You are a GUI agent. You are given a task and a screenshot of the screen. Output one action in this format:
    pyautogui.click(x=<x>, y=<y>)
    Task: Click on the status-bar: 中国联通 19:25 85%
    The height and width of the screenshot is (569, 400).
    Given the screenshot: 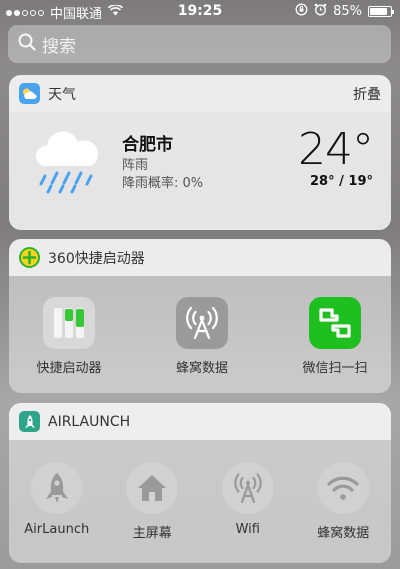 What is the action you would take?
    pyautogui.click(x=200, y=11)
    